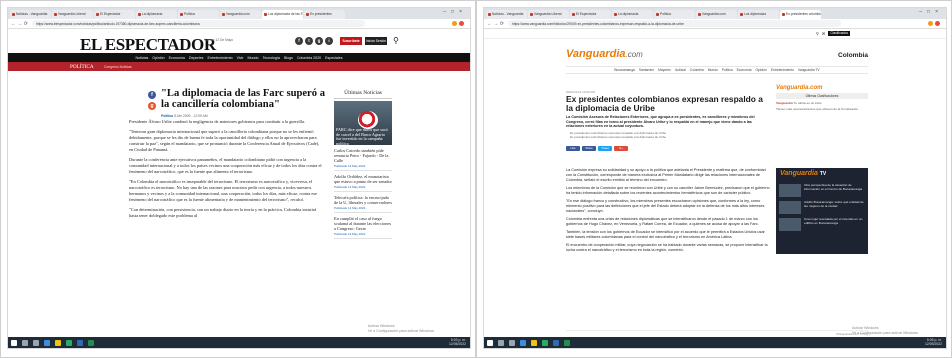 The image size is (952, 358). Describe the element at coordinates (822, 88) in the screenshot. I see `sidebar-brand: Vanguardia.com` at that location.